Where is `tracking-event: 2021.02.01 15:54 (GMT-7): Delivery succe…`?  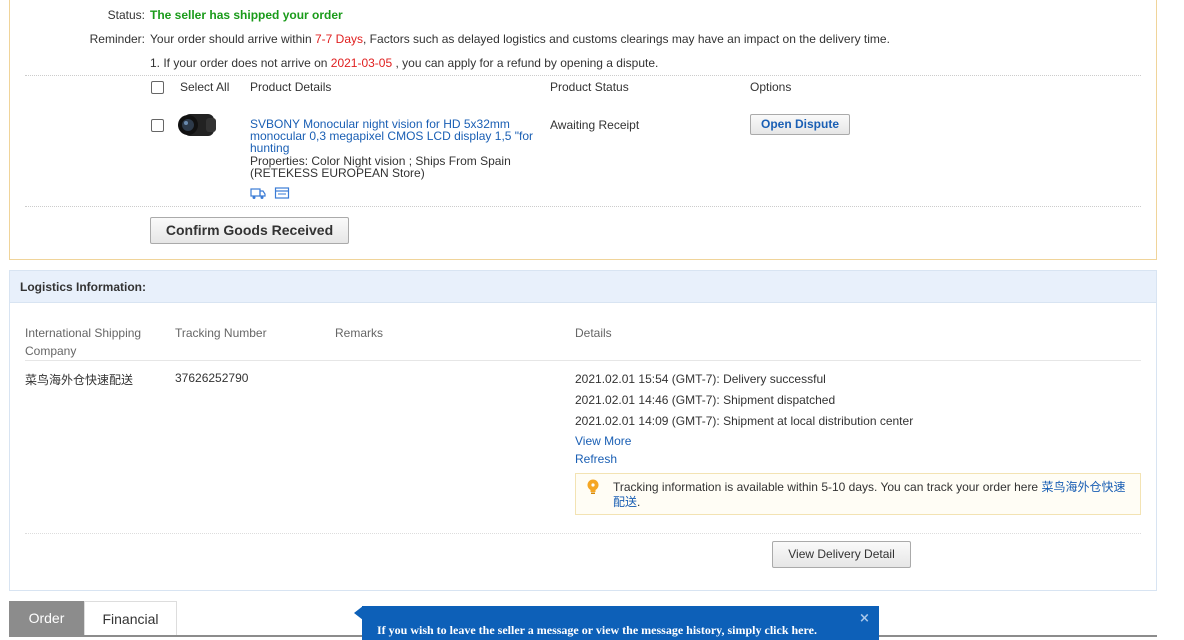 tracking-event: 2021.02.01 15:54 (GMT-7): Delivery succe… is located at coordinates (700, 379).